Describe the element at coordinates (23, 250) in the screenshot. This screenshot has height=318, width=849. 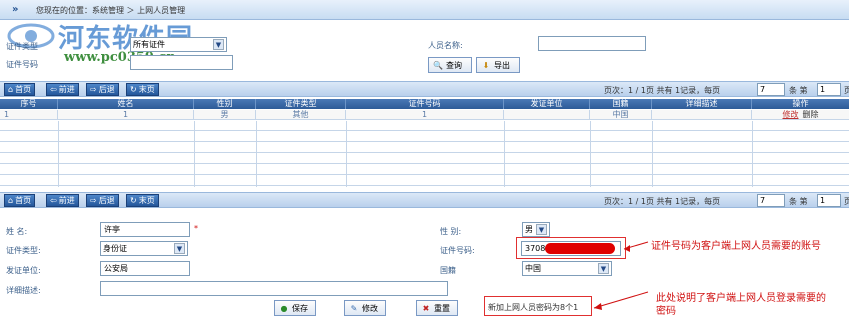
I see `cert-type-label: 证件类型:` at that location.